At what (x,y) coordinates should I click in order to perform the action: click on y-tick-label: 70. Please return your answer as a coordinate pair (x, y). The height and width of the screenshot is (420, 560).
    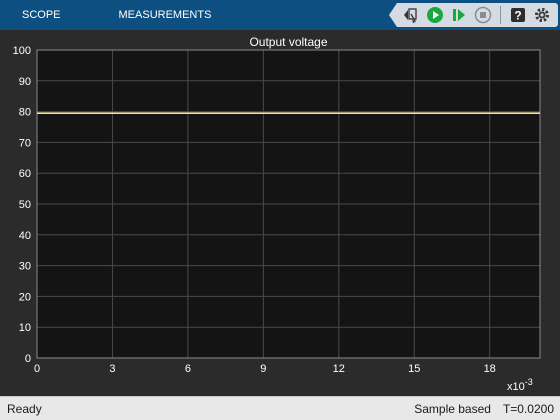
    Looking at the image, I should click on (25, 143).